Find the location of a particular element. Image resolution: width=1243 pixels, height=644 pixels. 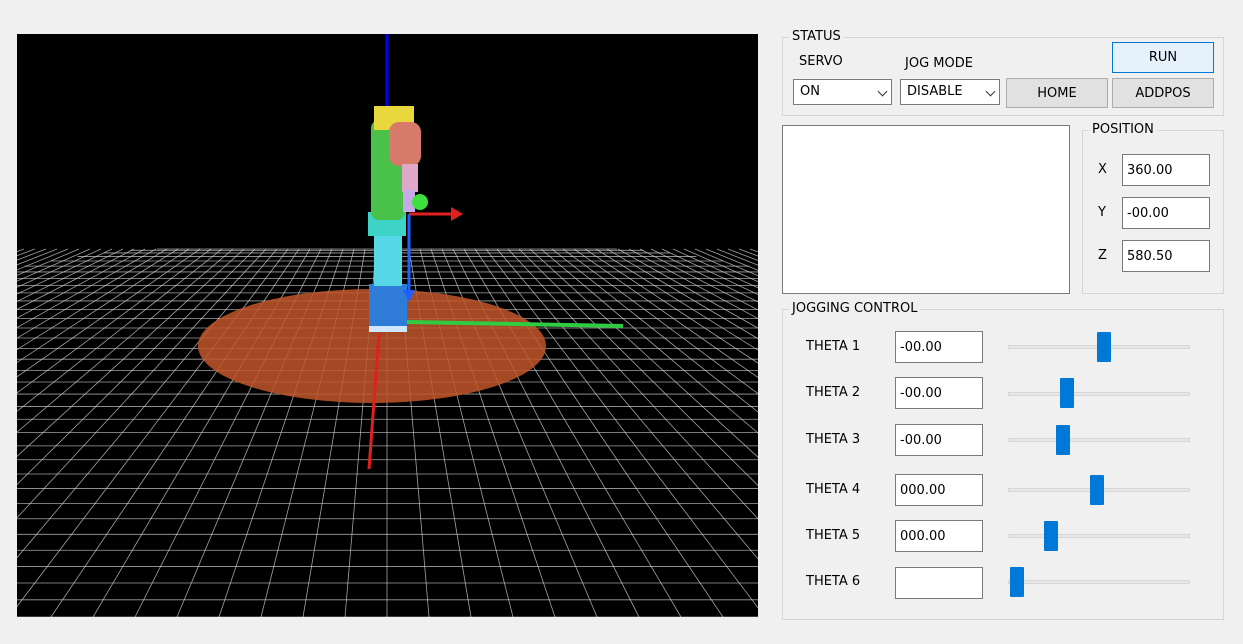

x-position-field: 360.00 is located at coordinates (1166, 170).